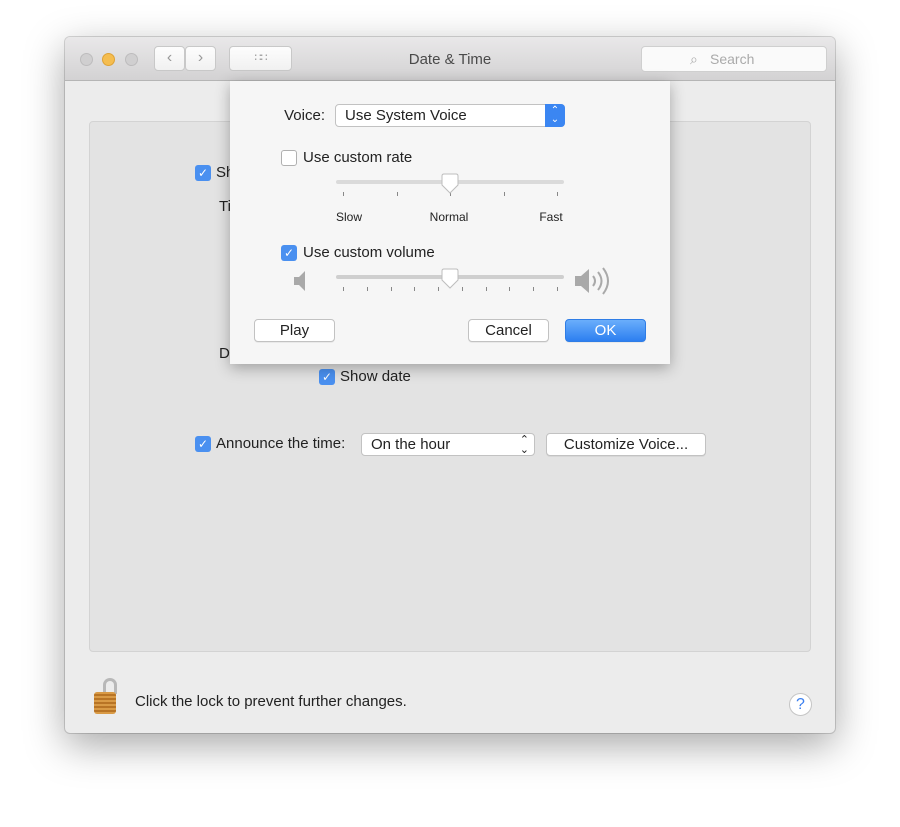 This screenshot has height=827, width=900. Describe the element at coordinates (450, 59) in the screenshot. I see `titlebar: ‹ › ∷∷ Date & Time ⌕ Search` at that location.